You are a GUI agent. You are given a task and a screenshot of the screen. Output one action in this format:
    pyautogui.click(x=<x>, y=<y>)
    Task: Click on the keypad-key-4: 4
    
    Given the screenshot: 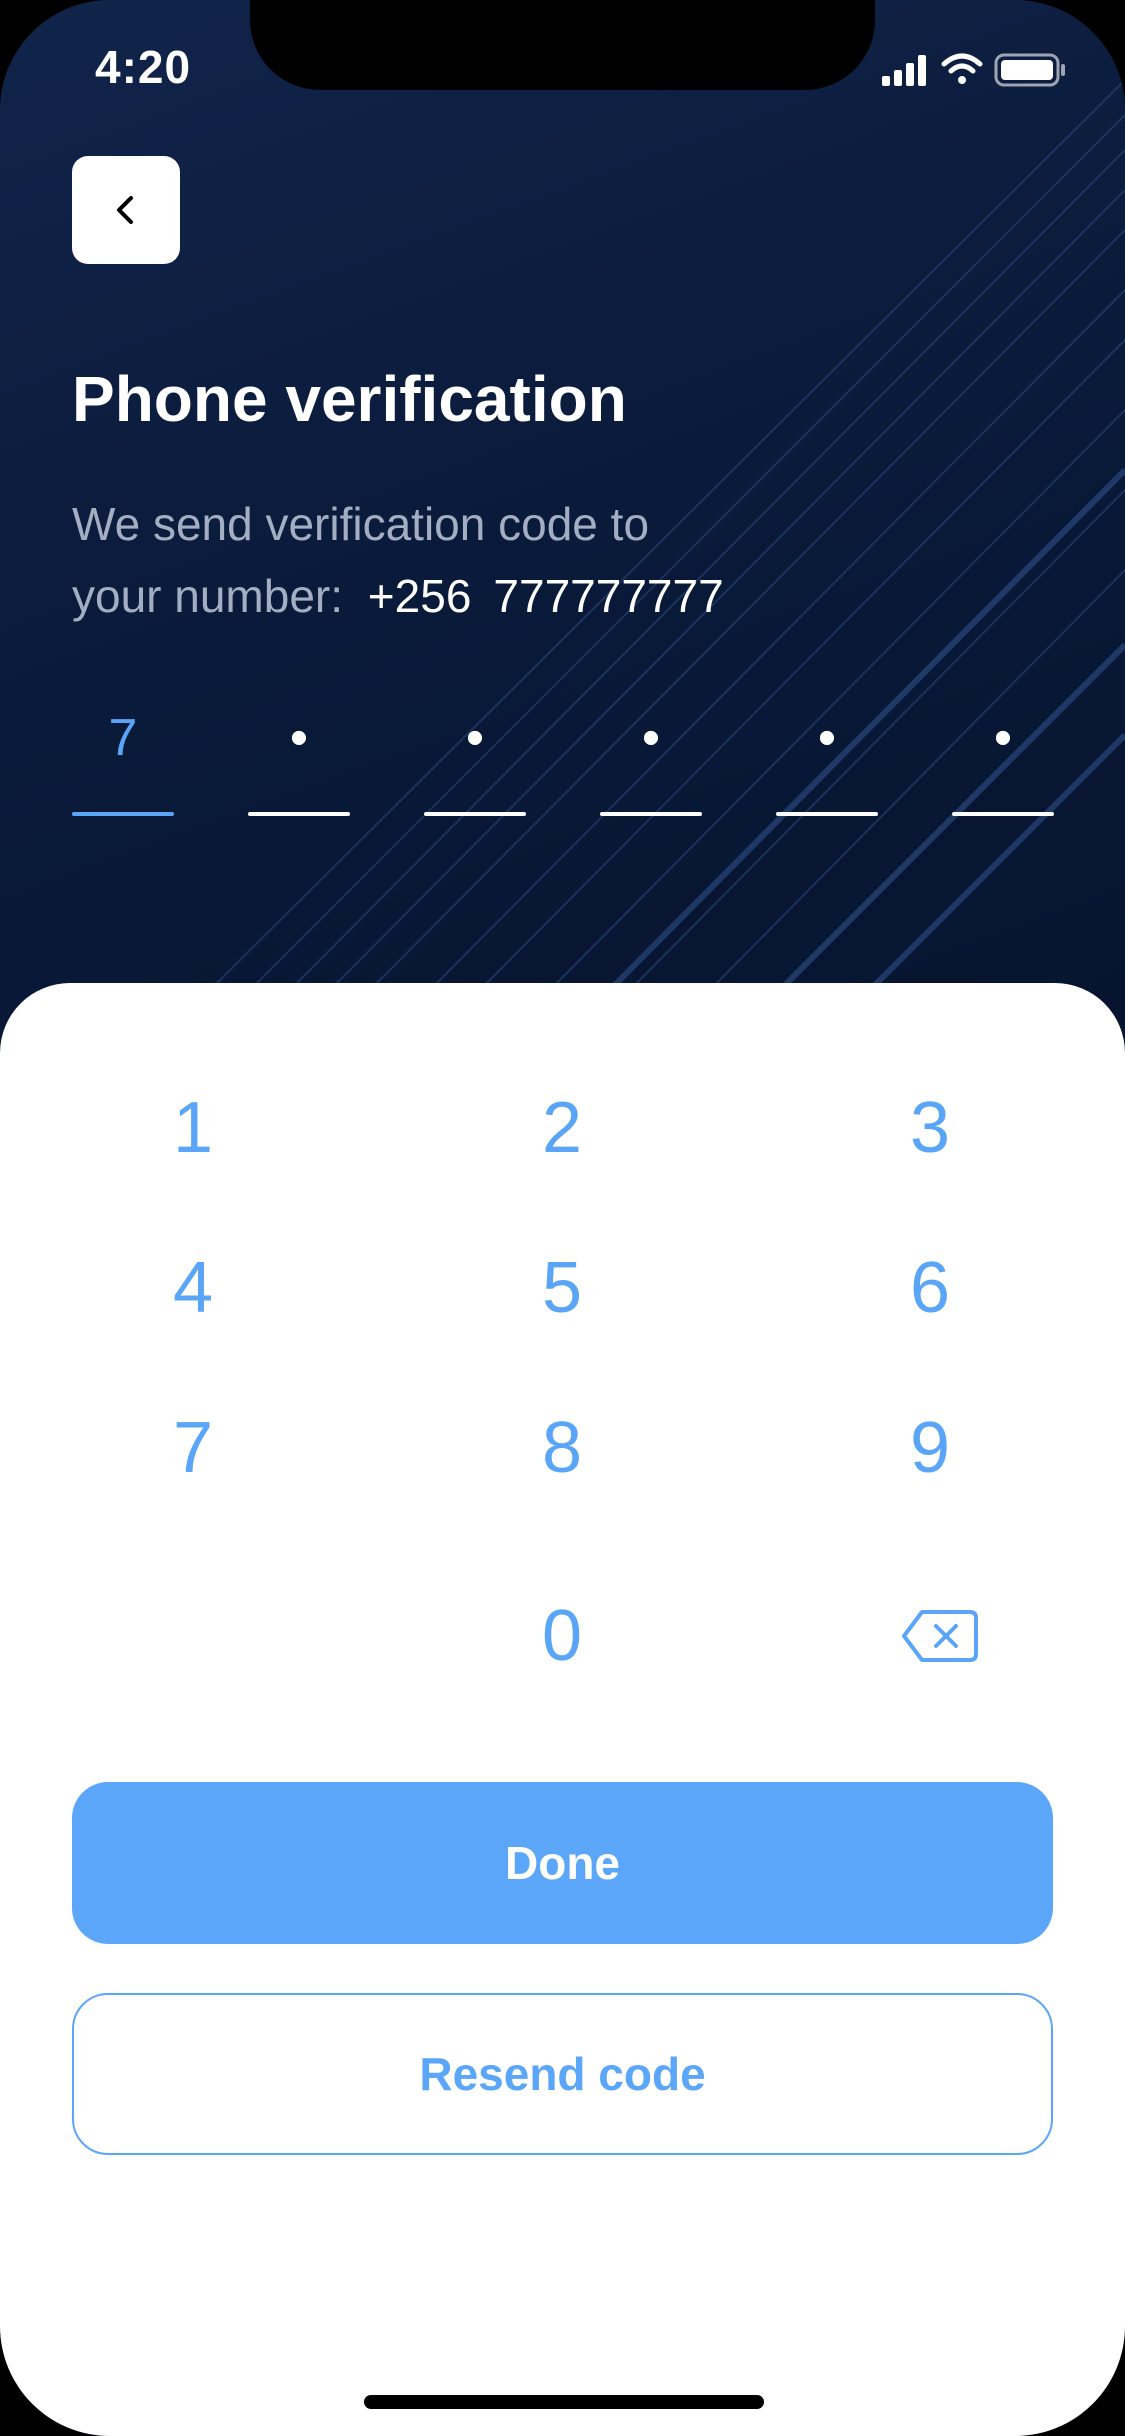 What is the action you would take?
    pyautogui.click(x=193, y=1288)
    